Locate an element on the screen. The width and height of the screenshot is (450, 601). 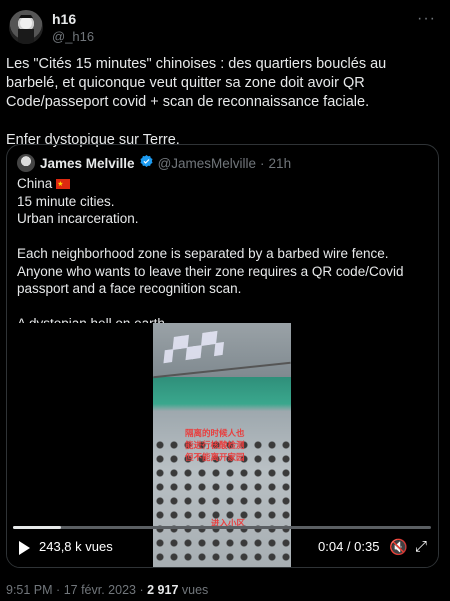
video-sign-graphic: ▞▚▞▚ is located at coordinates (192, 347).